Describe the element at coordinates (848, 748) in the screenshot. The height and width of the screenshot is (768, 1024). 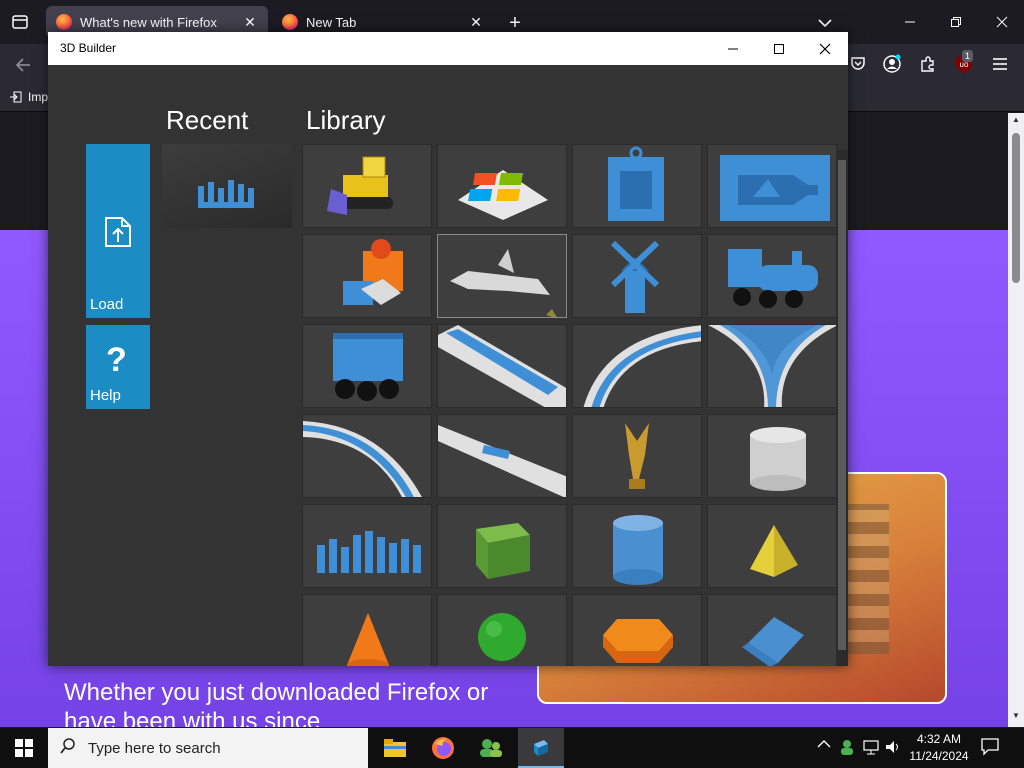
I see `tray-people-icon` at that location.